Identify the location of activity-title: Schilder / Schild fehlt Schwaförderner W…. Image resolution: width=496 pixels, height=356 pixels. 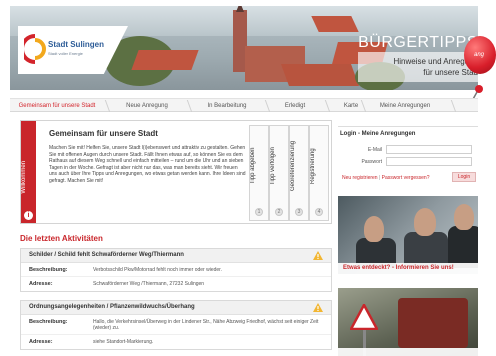
(106, 255).